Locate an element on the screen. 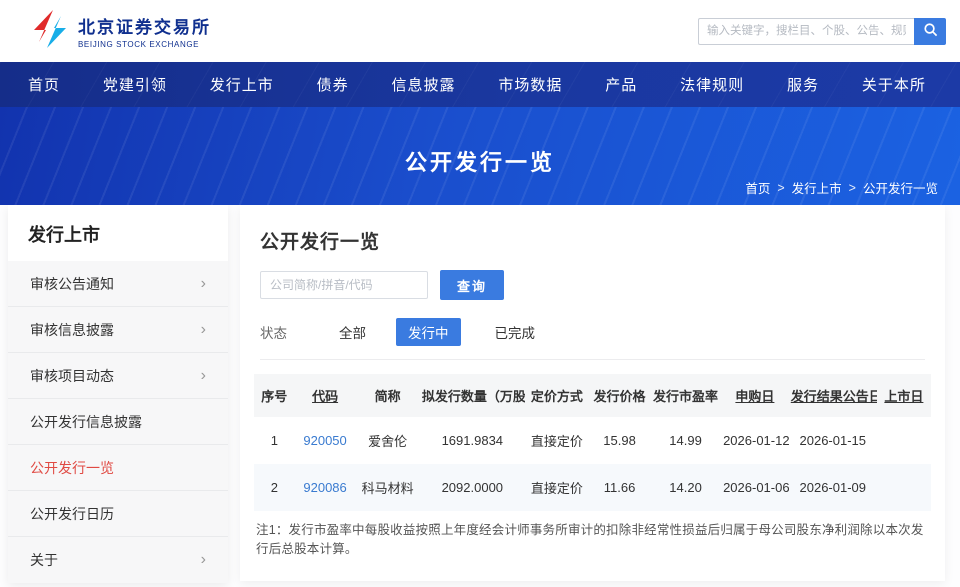  sidebar-item-offering-list: 公开发行一览 is located at coordinates (118, 468).